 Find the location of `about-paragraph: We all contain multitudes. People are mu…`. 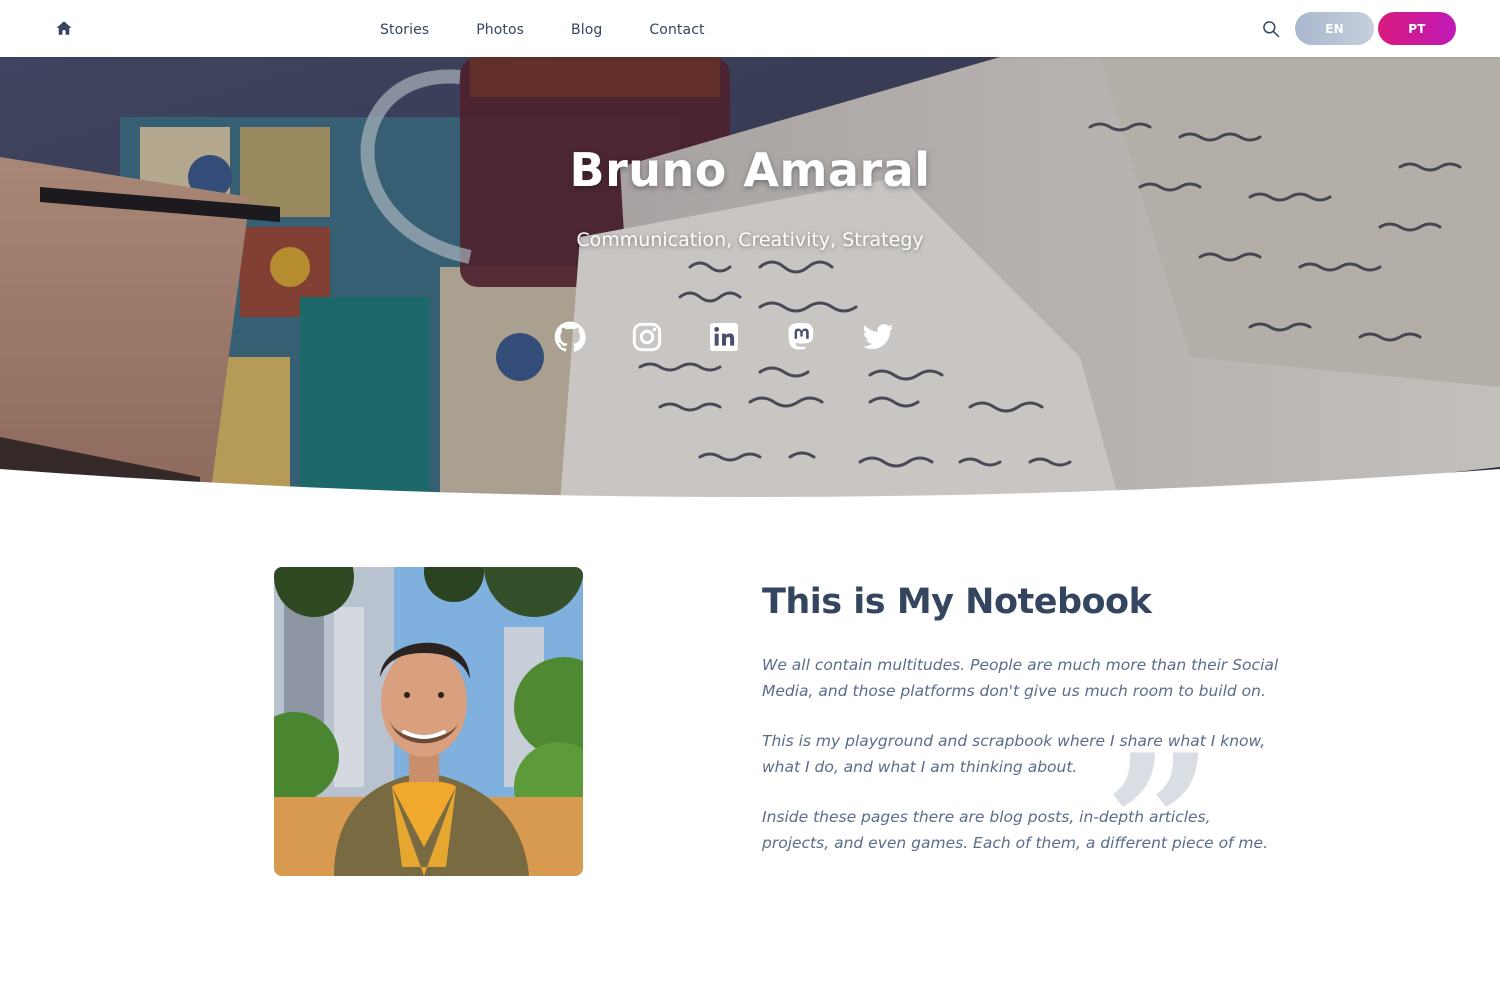

about-paragraph: We all contain multitudes. People are mu… is located at coordinates (1020, 678).